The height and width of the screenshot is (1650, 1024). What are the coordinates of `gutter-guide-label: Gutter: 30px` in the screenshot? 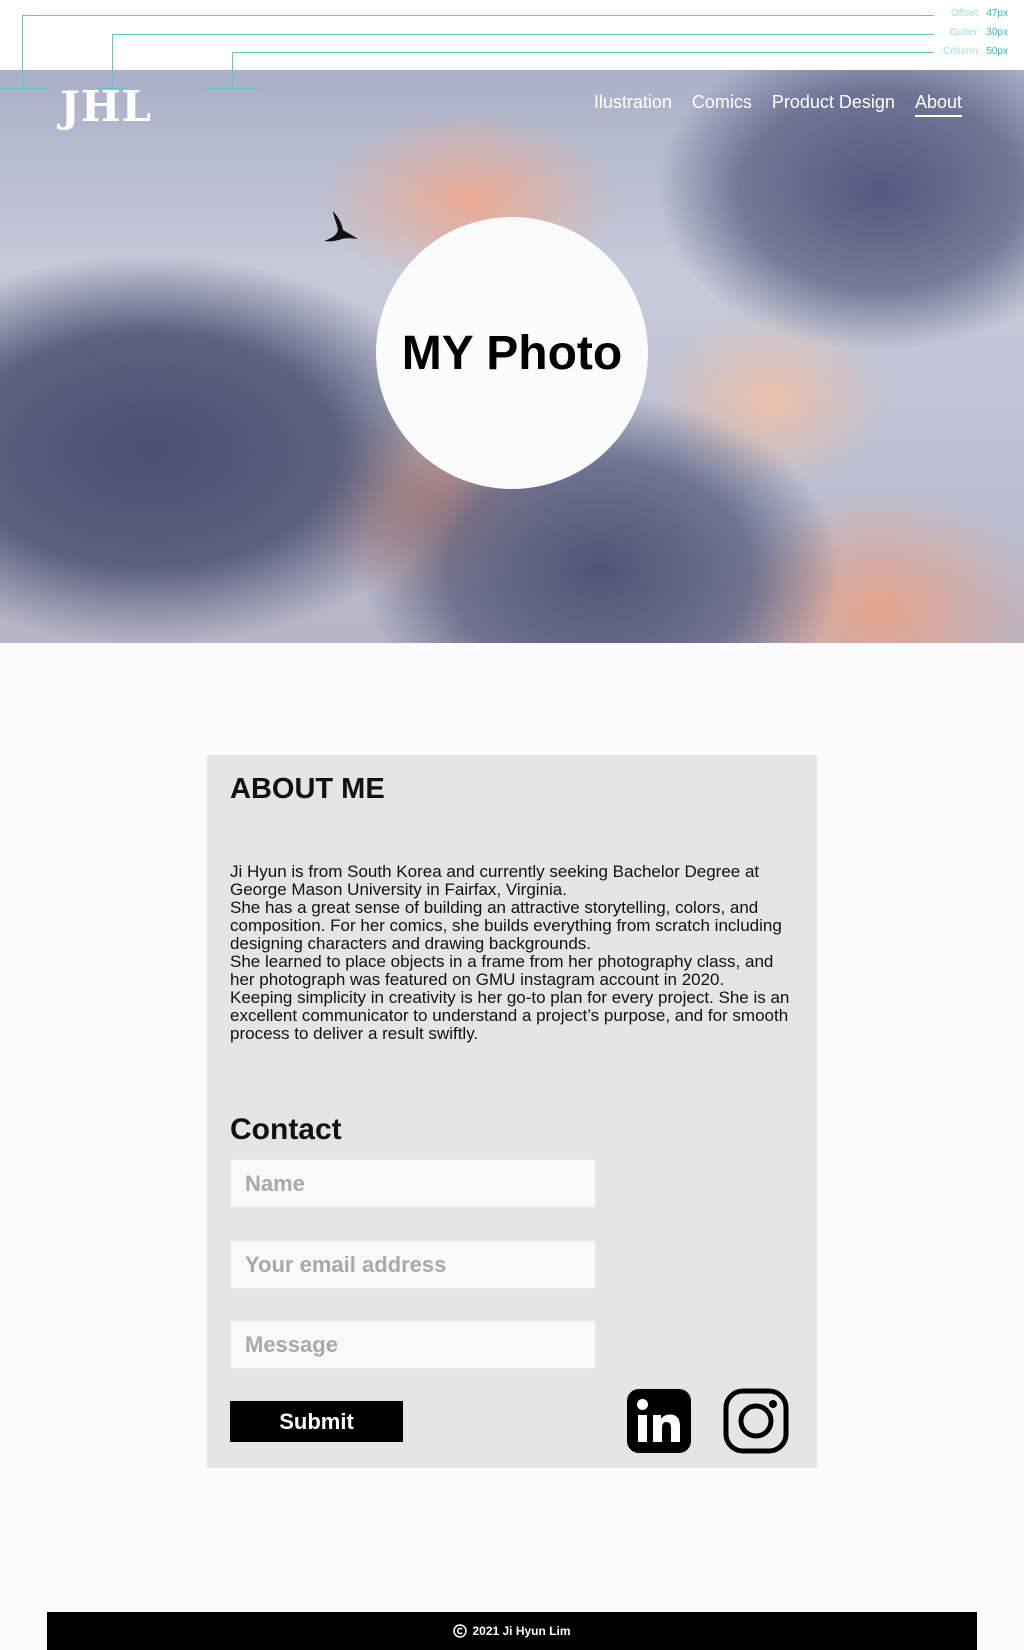 It's located at (979, 32).